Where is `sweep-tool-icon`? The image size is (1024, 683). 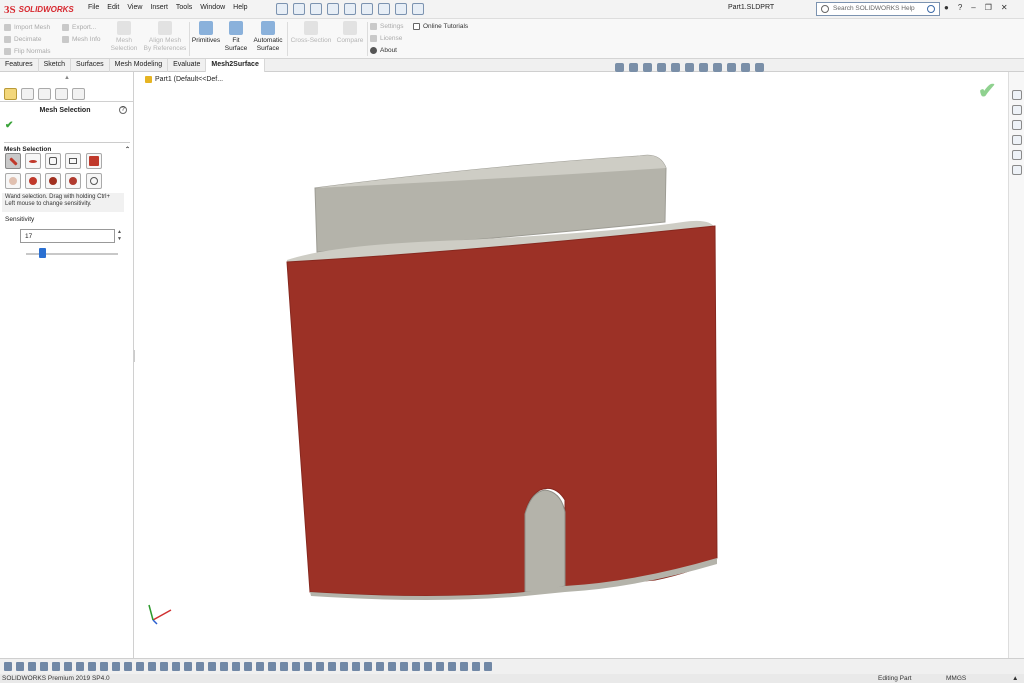 sweep-tool-icon is located at coordinates (116, 666).